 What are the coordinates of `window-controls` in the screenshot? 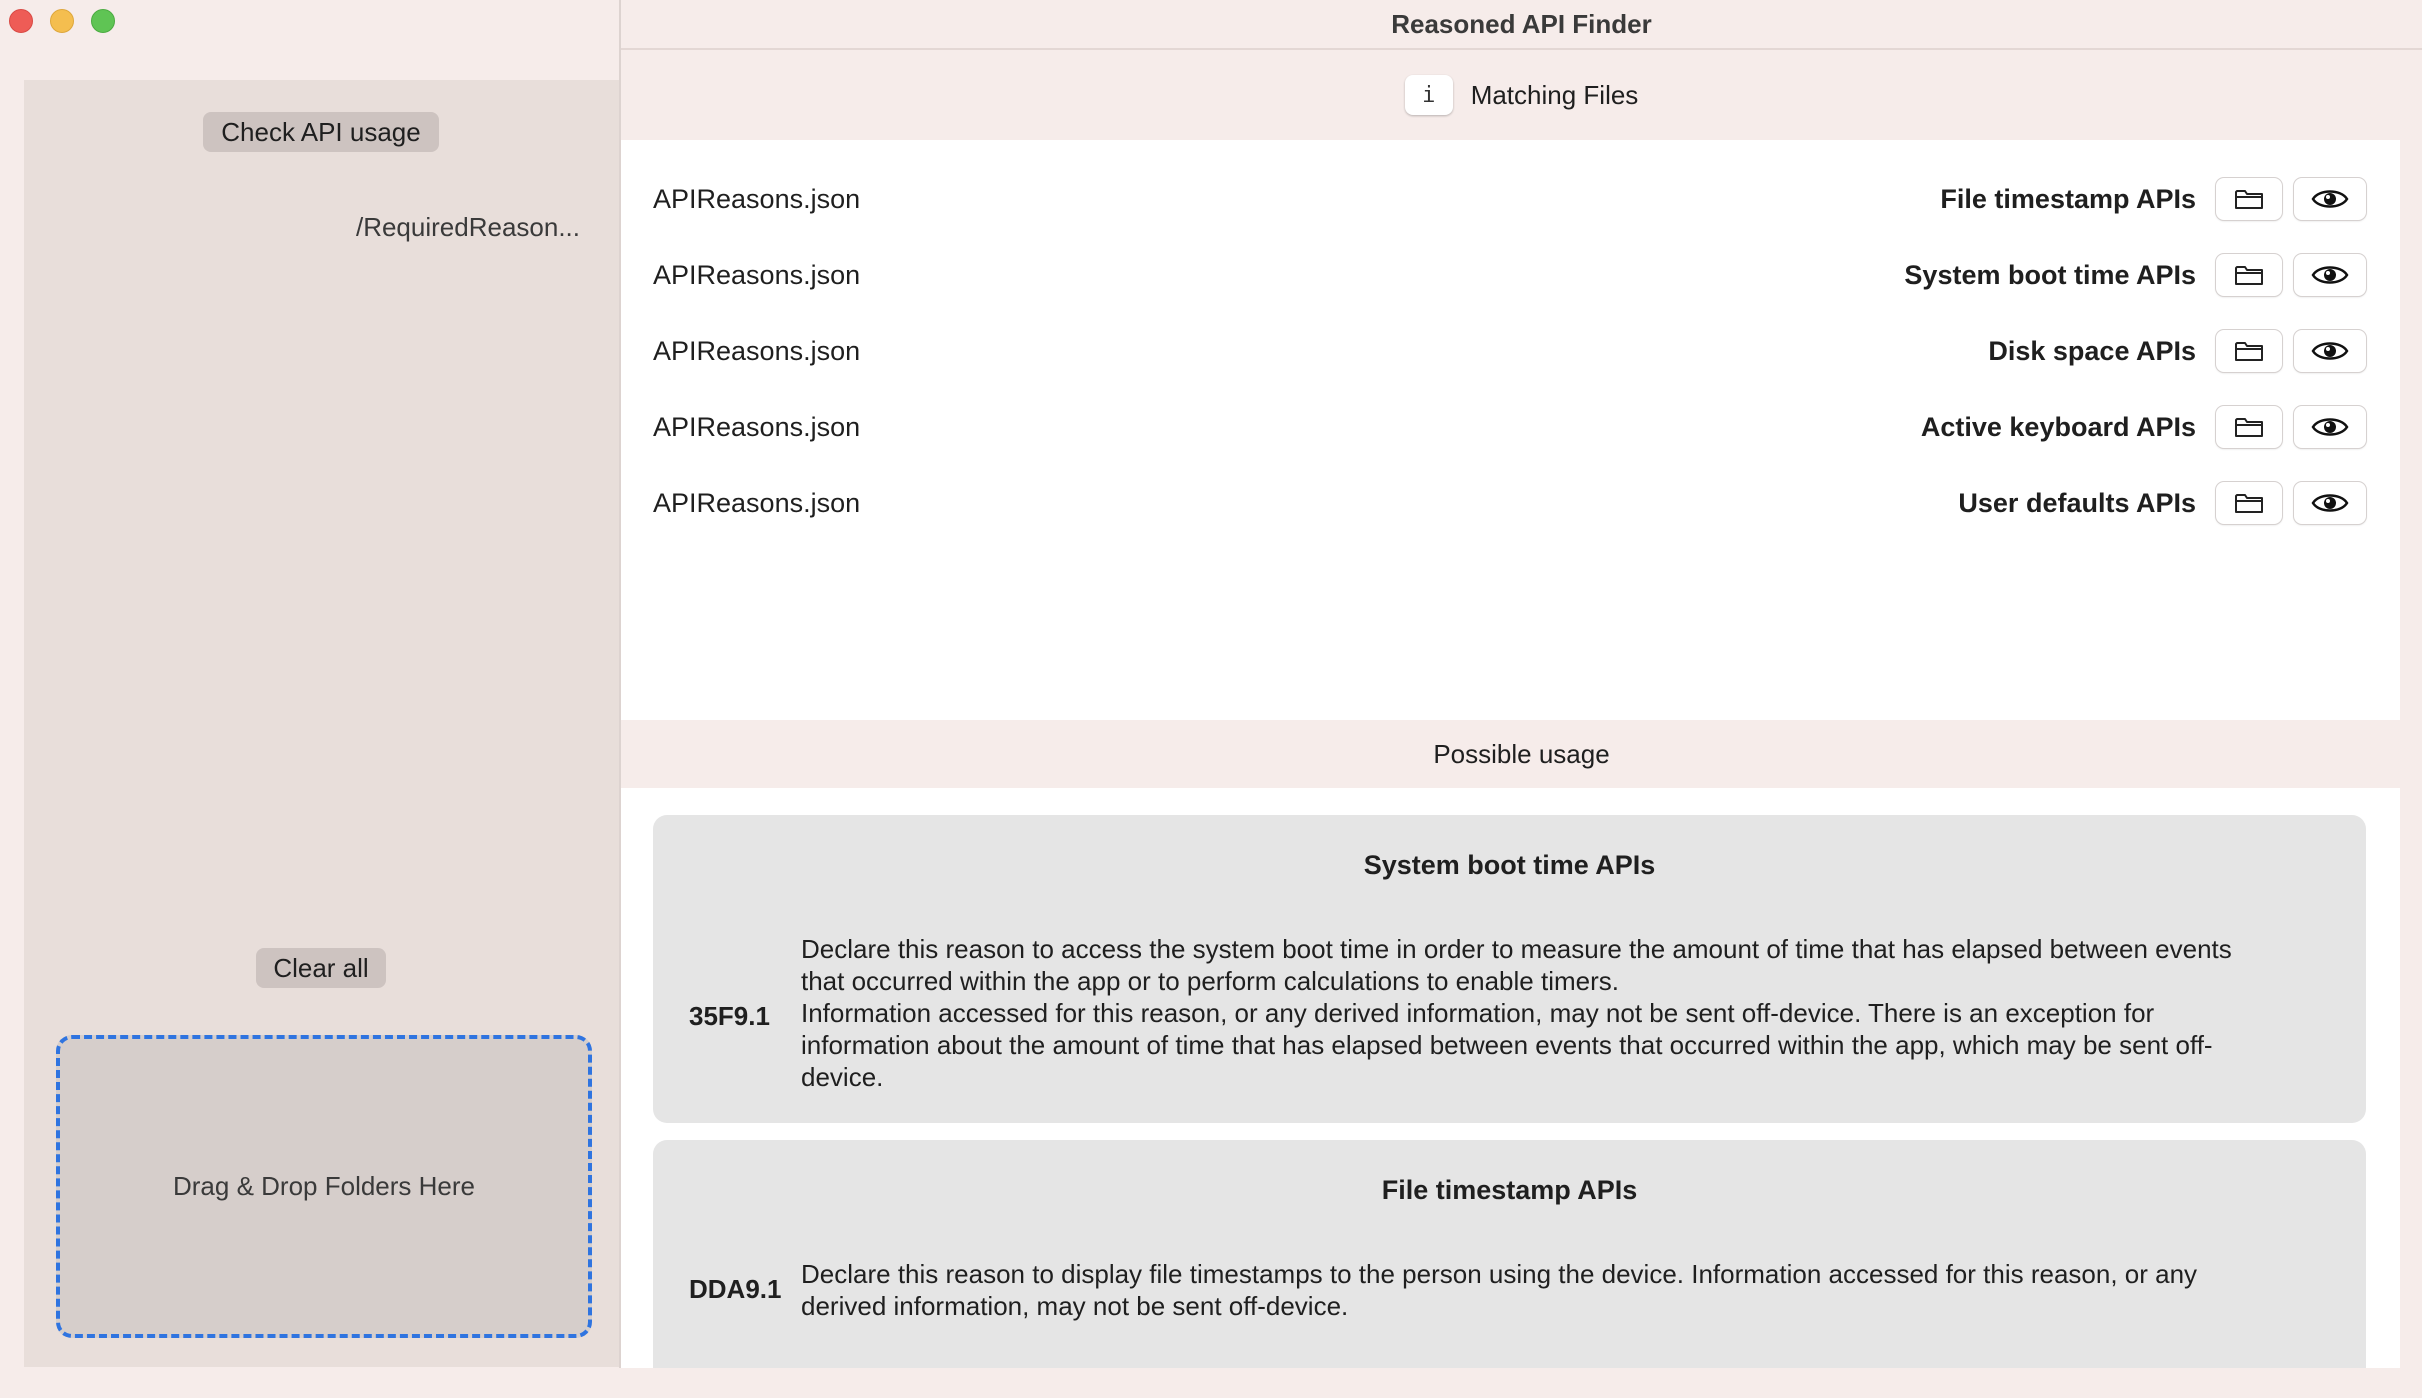 It's located at (62, 21).